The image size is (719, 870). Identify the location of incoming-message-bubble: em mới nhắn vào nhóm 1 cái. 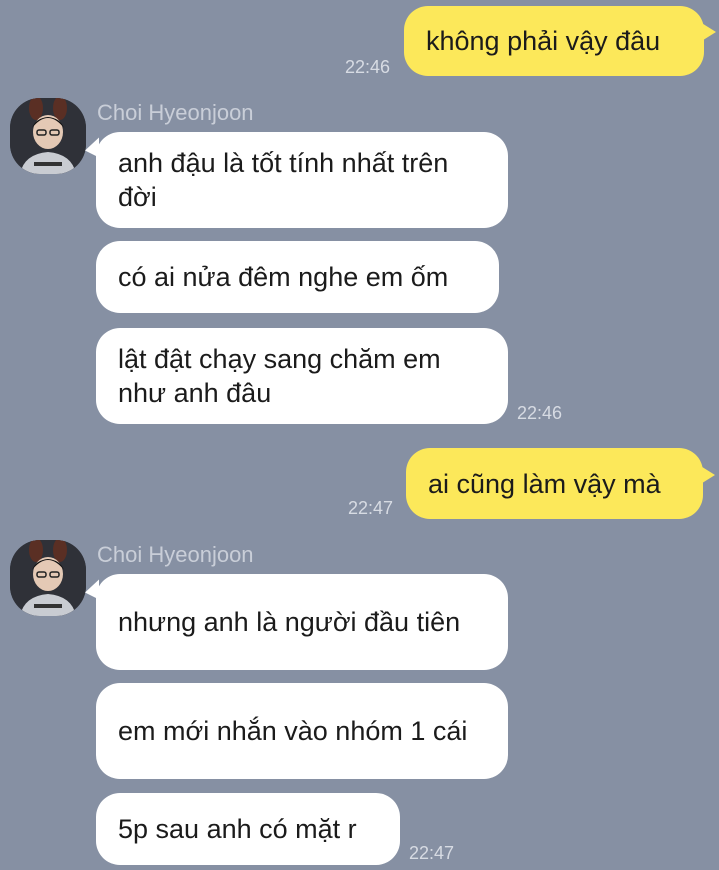
(302, 731).